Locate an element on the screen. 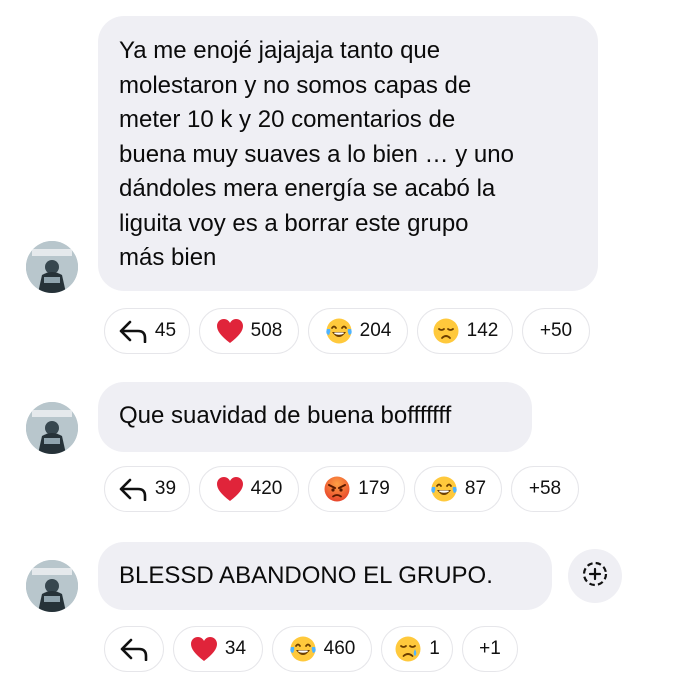 The image size is (677, 680). more-reactions: +1 is located at coordinates (490, 649).